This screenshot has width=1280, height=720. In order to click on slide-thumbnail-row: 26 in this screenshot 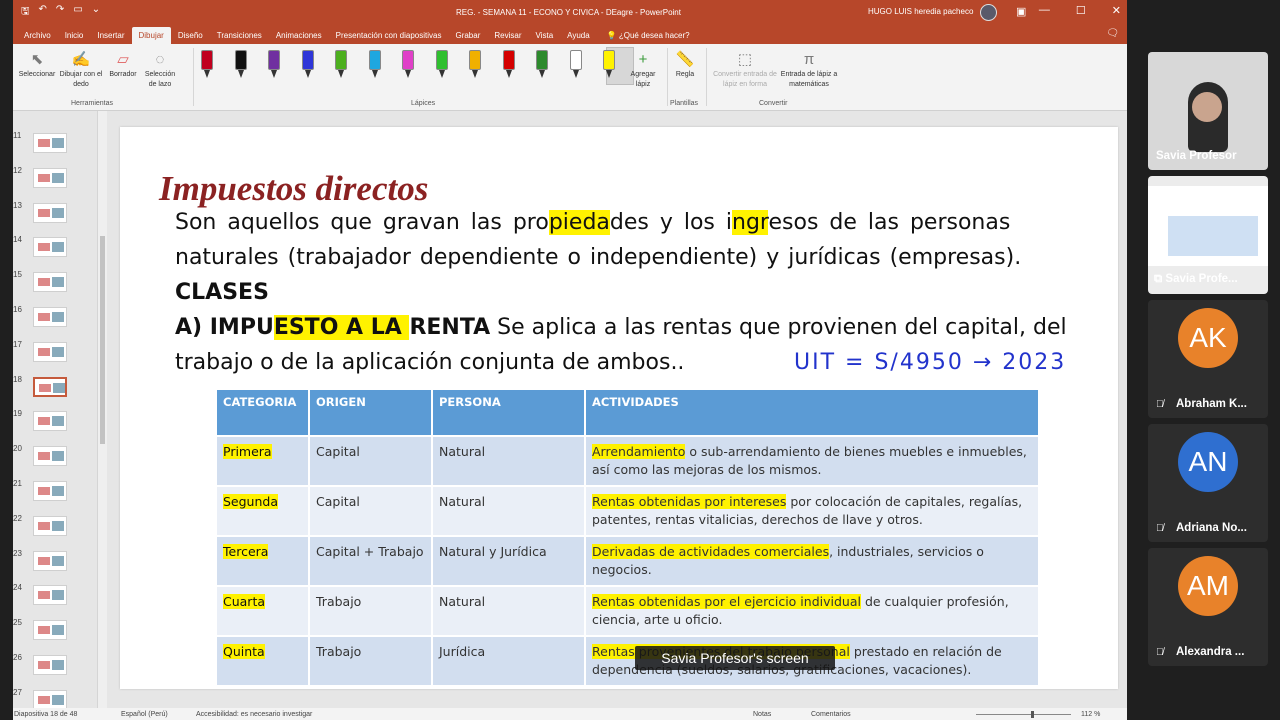, I will do `click(54, 667)`.